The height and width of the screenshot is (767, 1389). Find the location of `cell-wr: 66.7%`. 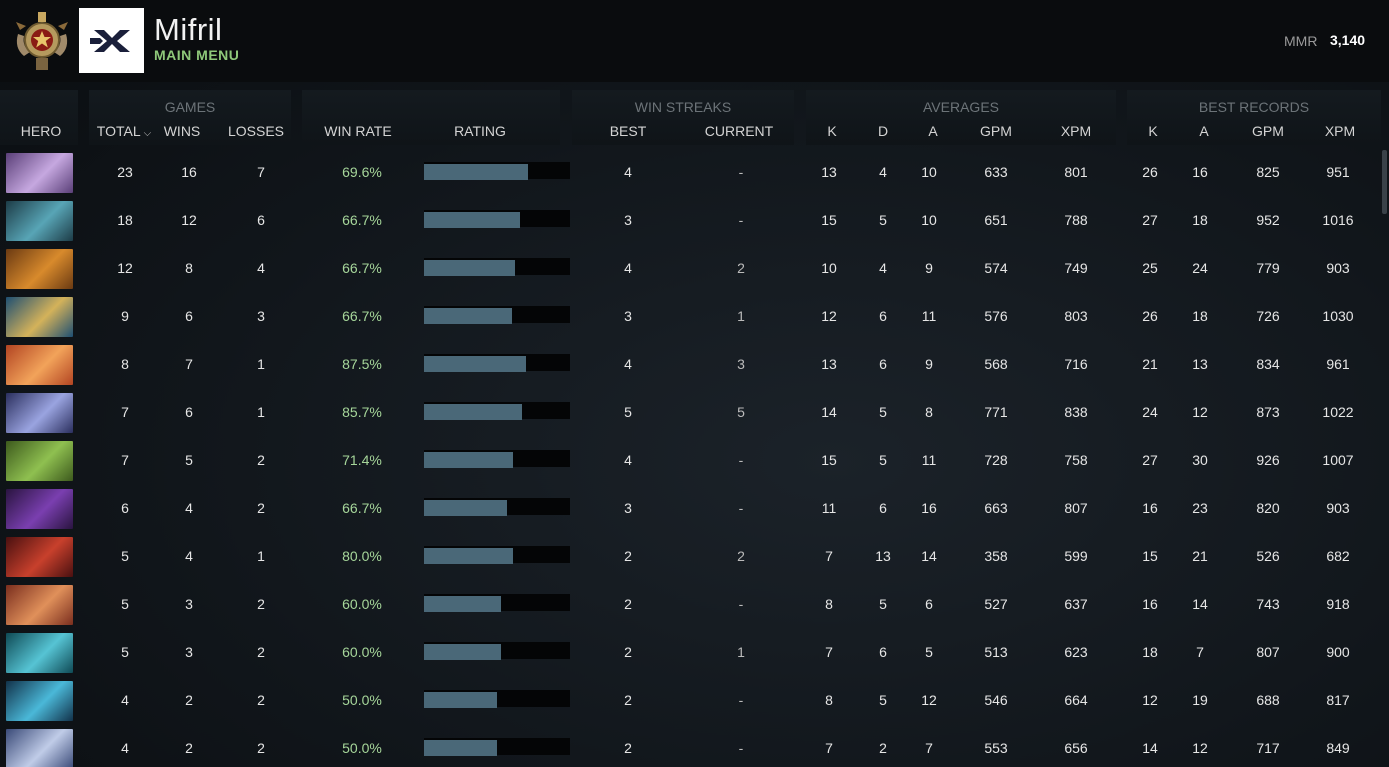

cell-wr: 66.7% is located at coordinates (362, 268).